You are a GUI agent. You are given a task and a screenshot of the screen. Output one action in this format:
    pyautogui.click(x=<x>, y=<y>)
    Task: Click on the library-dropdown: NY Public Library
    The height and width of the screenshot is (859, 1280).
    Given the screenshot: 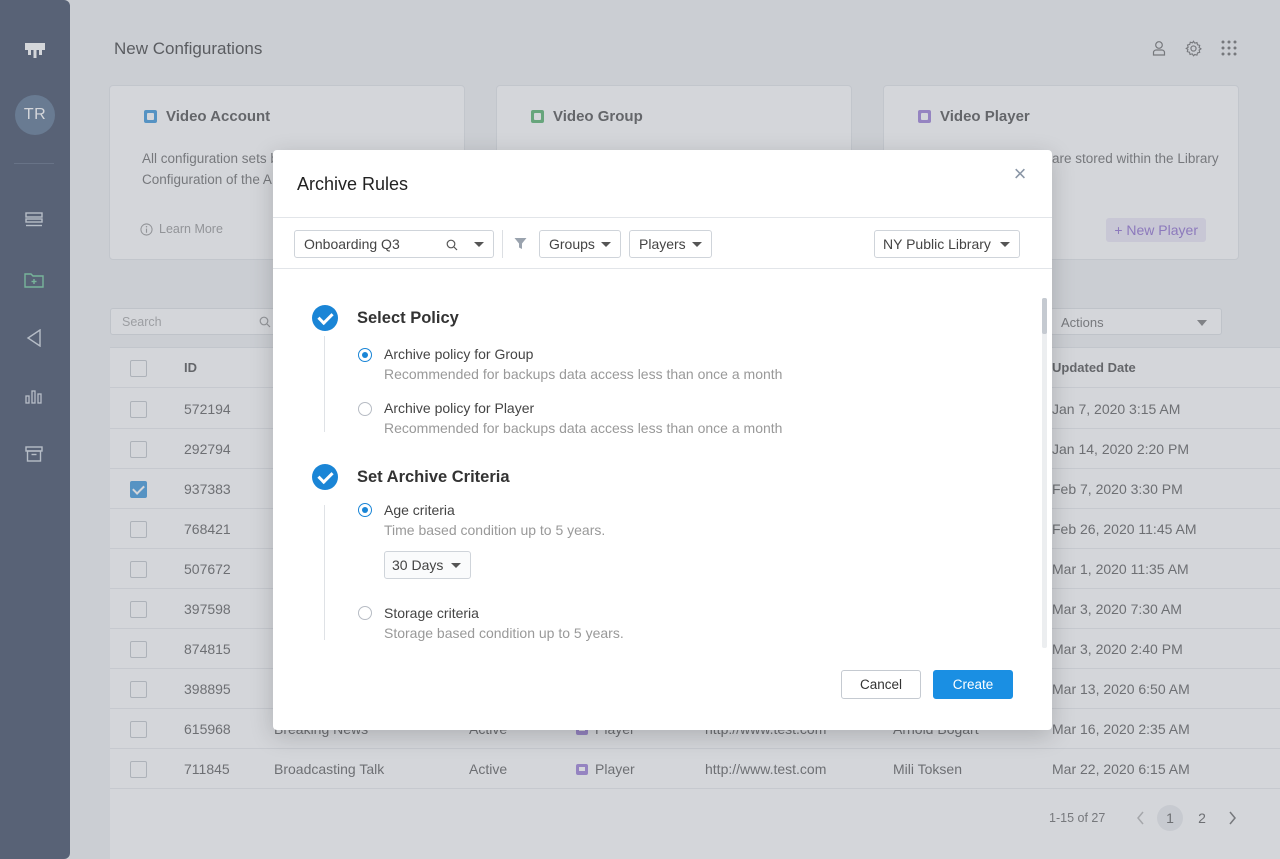 What is the action you would take?
    pyautogui.click(x=947, y=244)
    